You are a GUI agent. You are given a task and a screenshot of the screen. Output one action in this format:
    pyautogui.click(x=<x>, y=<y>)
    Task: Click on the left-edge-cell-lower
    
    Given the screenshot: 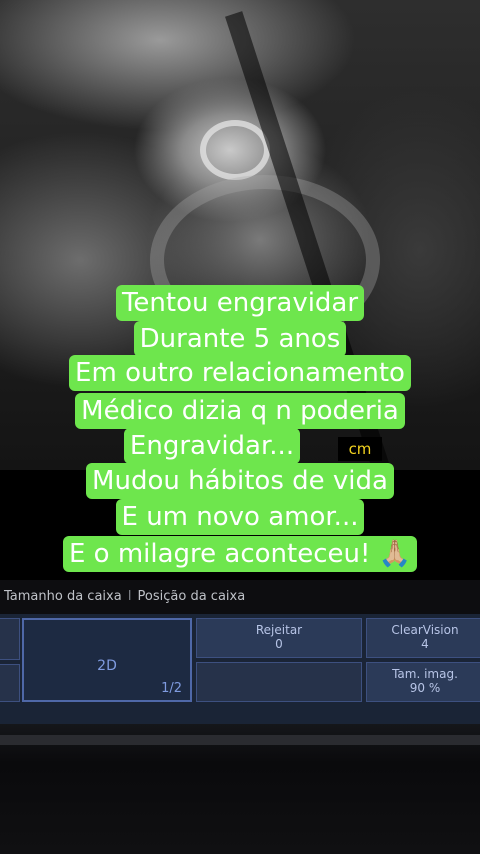 What is the action you would take?
    pyautogui.click(x=10, y=683)
    